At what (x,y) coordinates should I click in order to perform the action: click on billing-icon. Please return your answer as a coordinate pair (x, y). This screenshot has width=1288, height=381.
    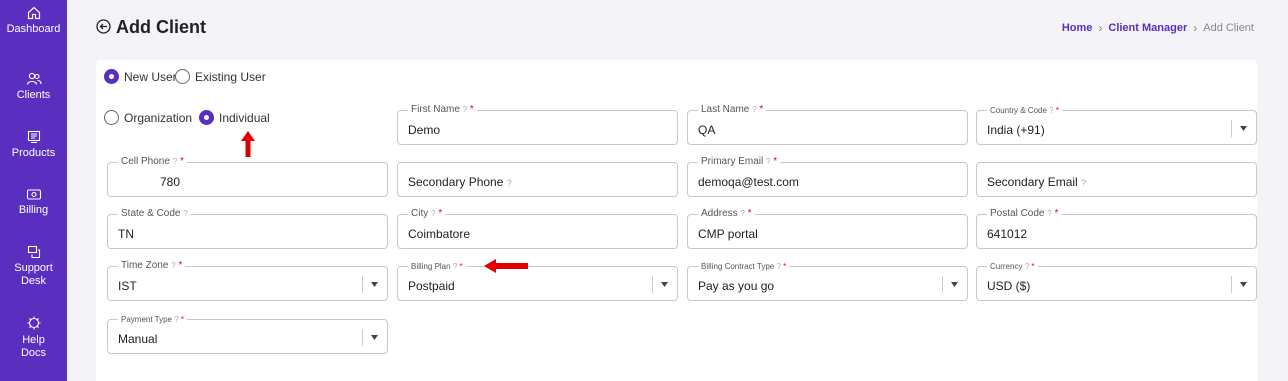
    Looking at the image, I should click on (33, 194).